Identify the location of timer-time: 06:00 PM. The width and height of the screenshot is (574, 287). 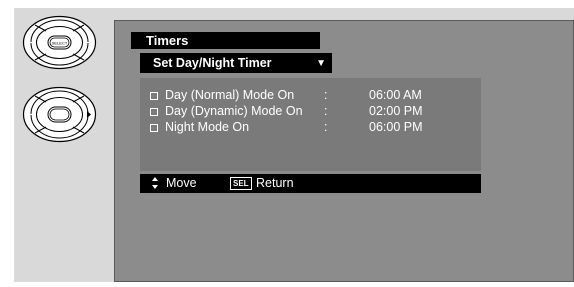
(396, 127).